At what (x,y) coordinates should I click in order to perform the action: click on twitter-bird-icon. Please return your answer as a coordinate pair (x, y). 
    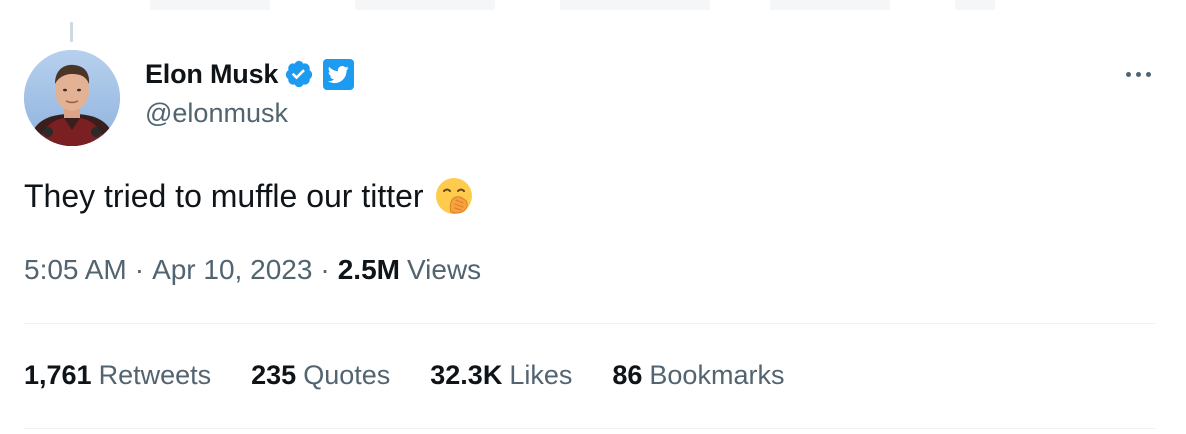
    Looking at the image, I should click on (339, 74).